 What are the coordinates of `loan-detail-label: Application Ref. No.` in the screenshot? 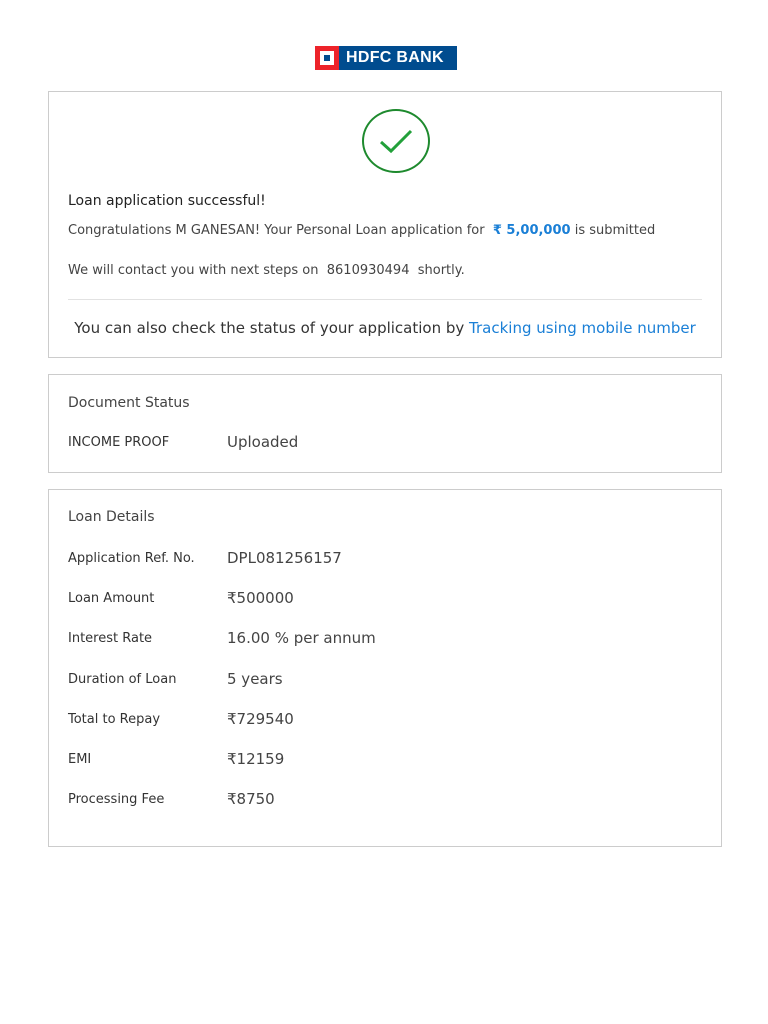 It's located at (131, 558).